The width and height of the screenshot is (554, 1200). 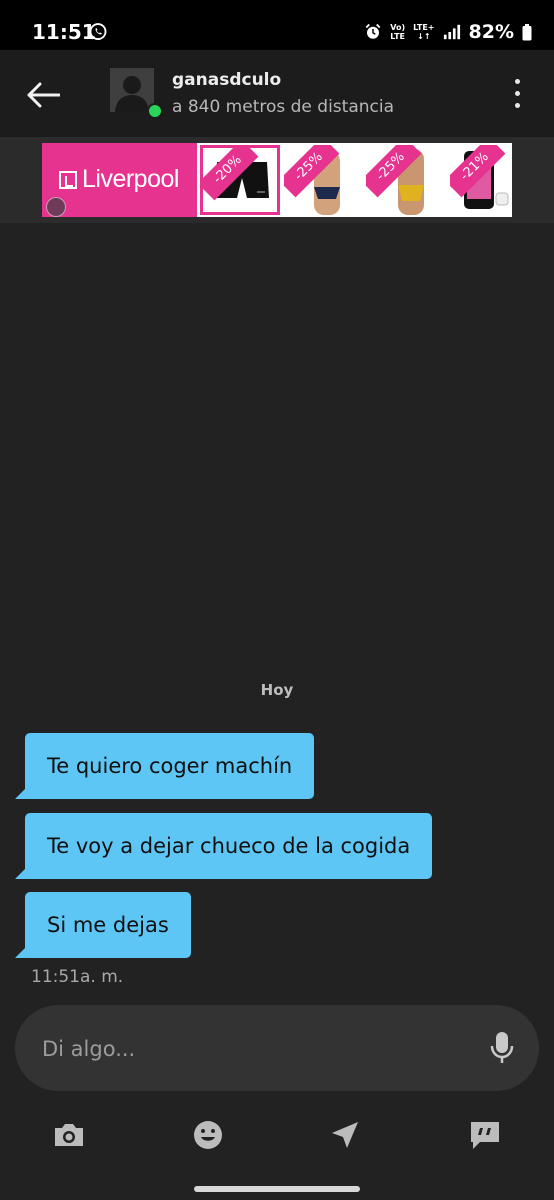 I want to click on microphone-icon, so click(x=502, y=1047).